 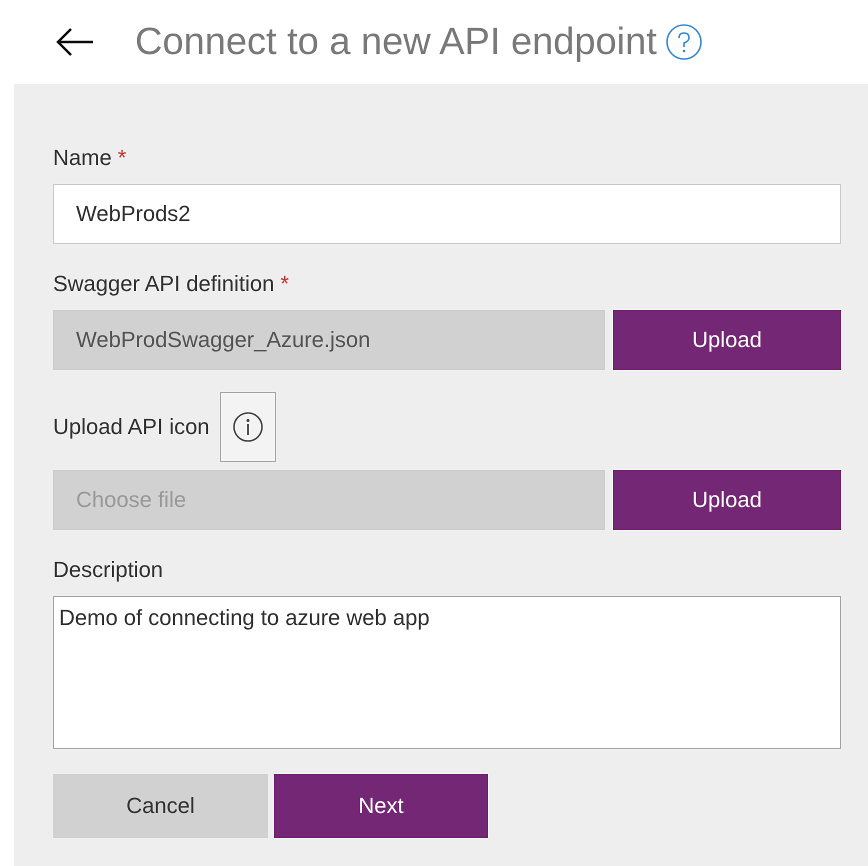 I want to click on field-label: Swagger API definition, so click(x=163, y=284).